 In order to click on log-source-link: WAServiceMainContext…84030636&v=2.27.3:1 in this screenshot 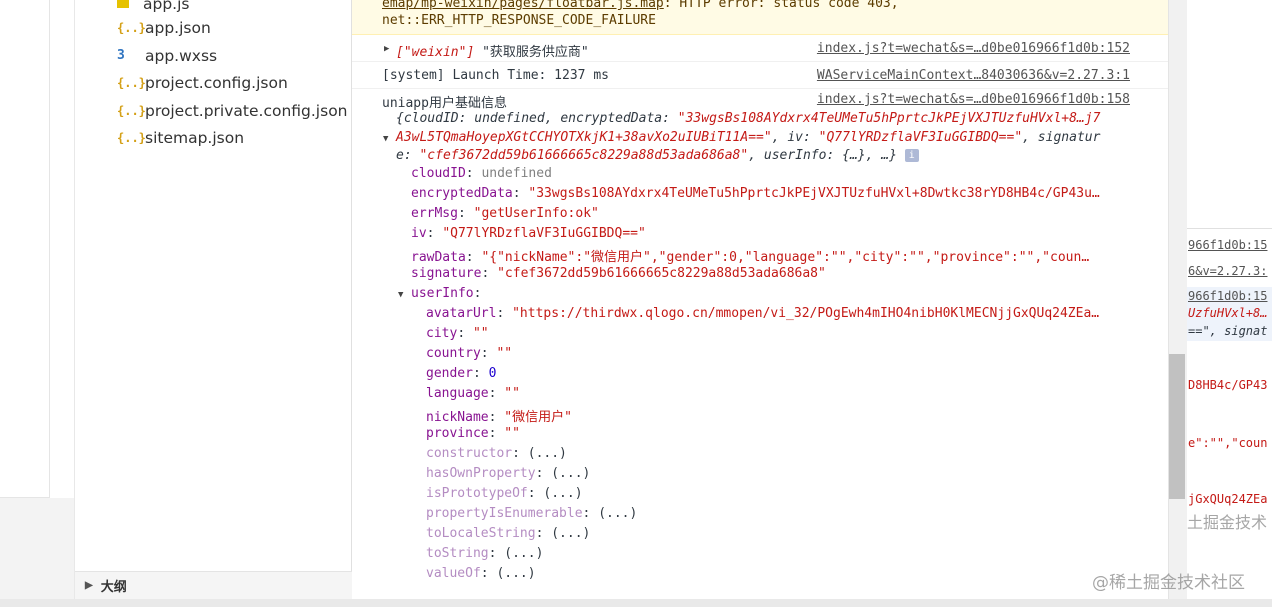, I will do `click(973, 75)`.